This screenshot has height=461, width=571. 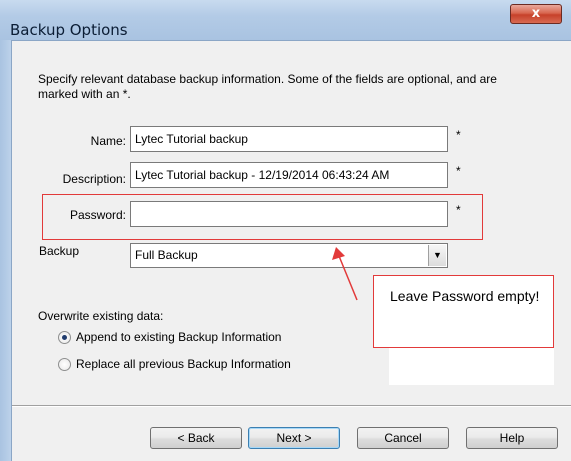 What do you see at coordinates (403, 438) in the screenshot?
I see `cancel-button: Cancel` at bounding box center [403, 438].